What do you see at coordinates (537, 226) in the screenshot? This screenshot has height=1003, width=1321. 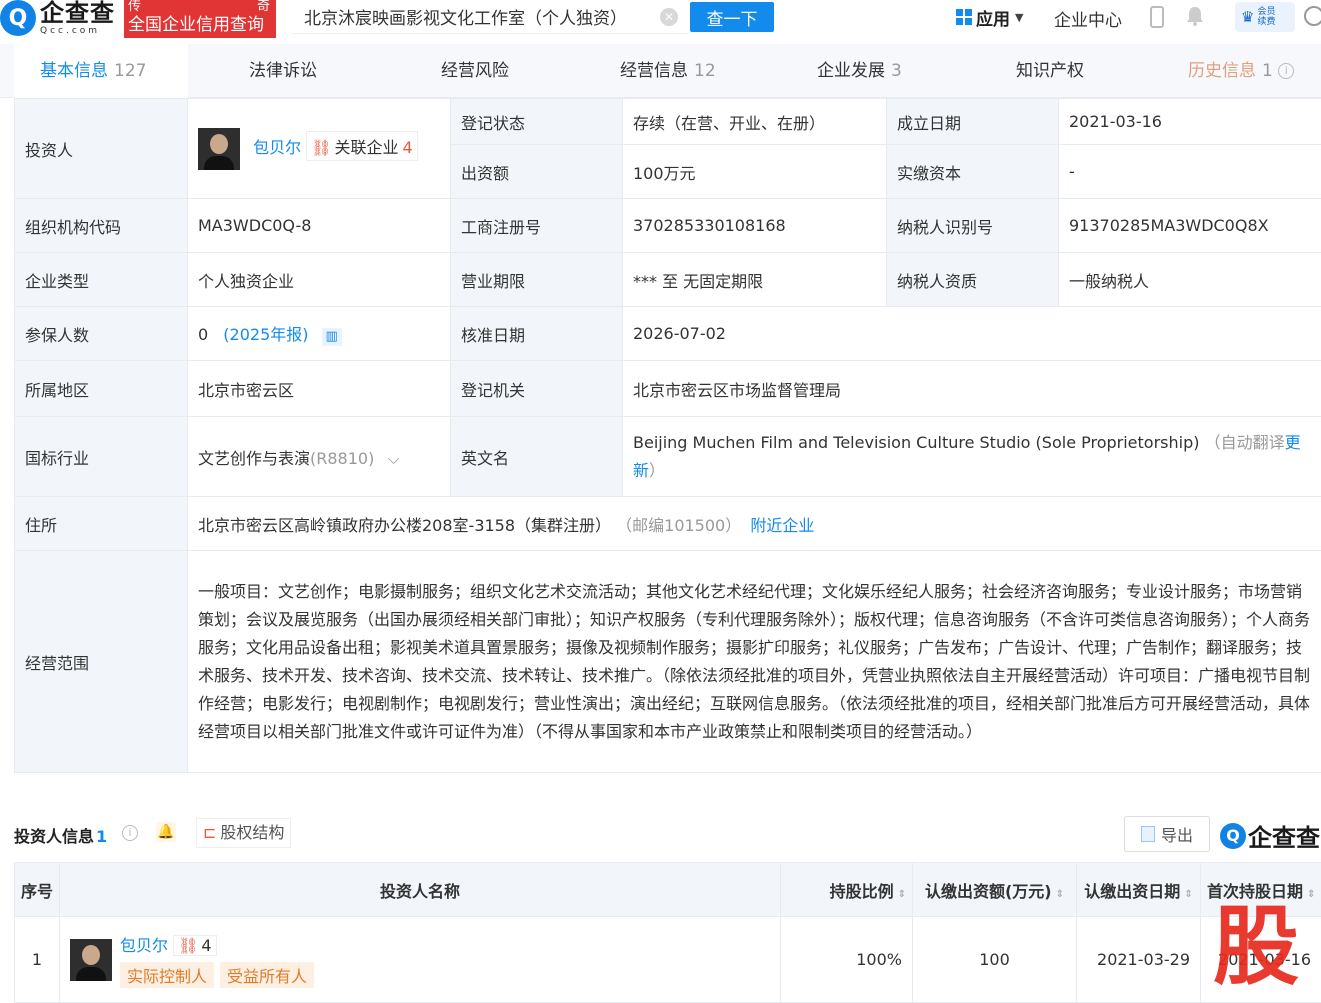 I see `biz-reg-no-label: 工商注册号` at bounding box center [537, 226].